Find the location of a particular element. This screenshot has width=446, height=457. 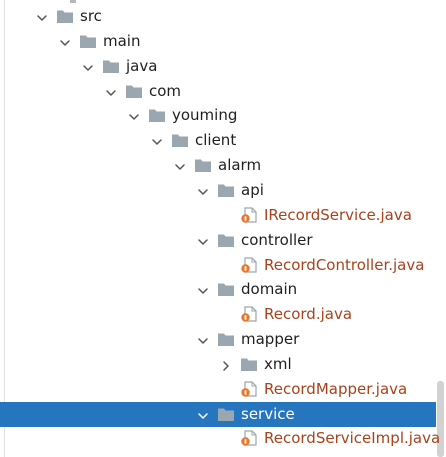

tree-item-label: youming is located at coordinates (205, 115).